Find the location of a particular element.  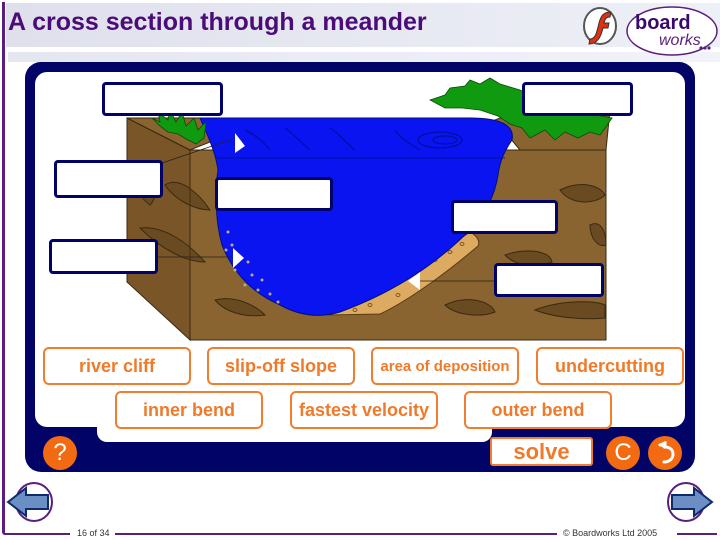

drop-box-top-left is located at coordinates (162, 99).